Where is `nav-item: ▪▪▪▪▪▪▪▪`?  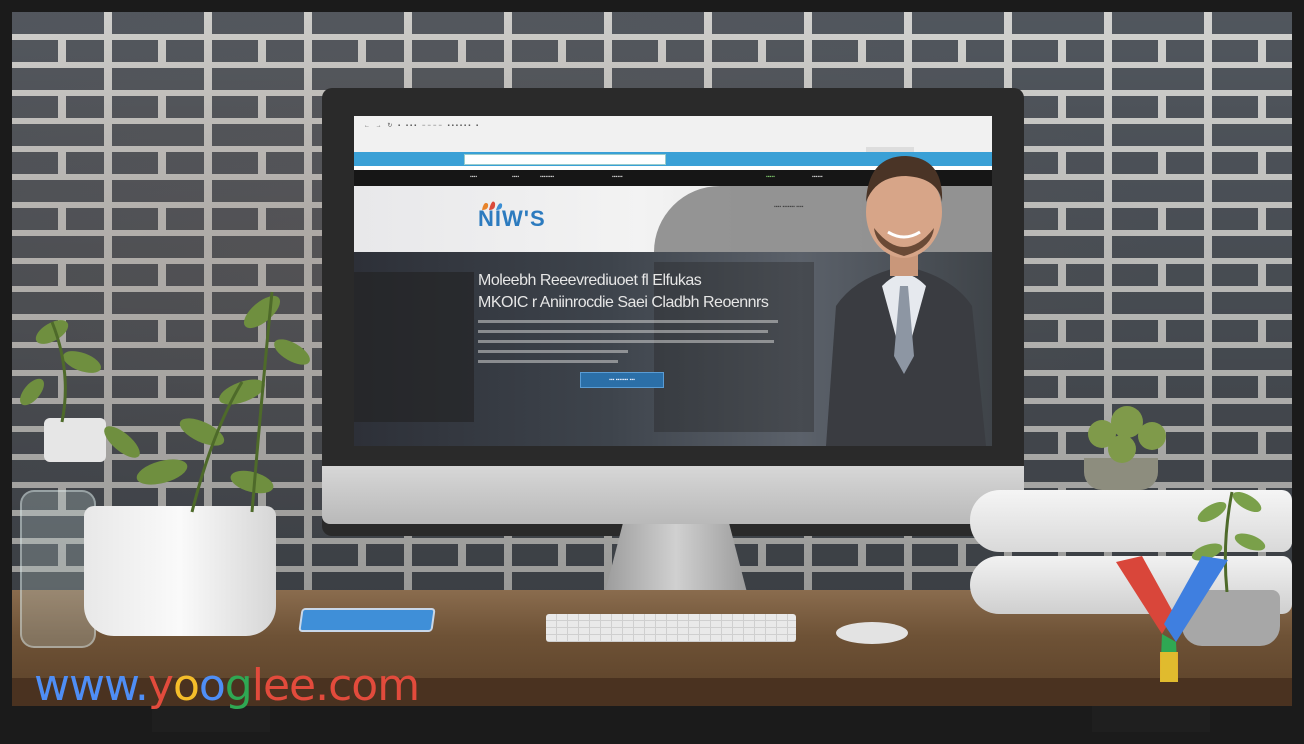
nav-item: ▪▪▪▪▪▪▪▪ is located at coordinates (547, 177).